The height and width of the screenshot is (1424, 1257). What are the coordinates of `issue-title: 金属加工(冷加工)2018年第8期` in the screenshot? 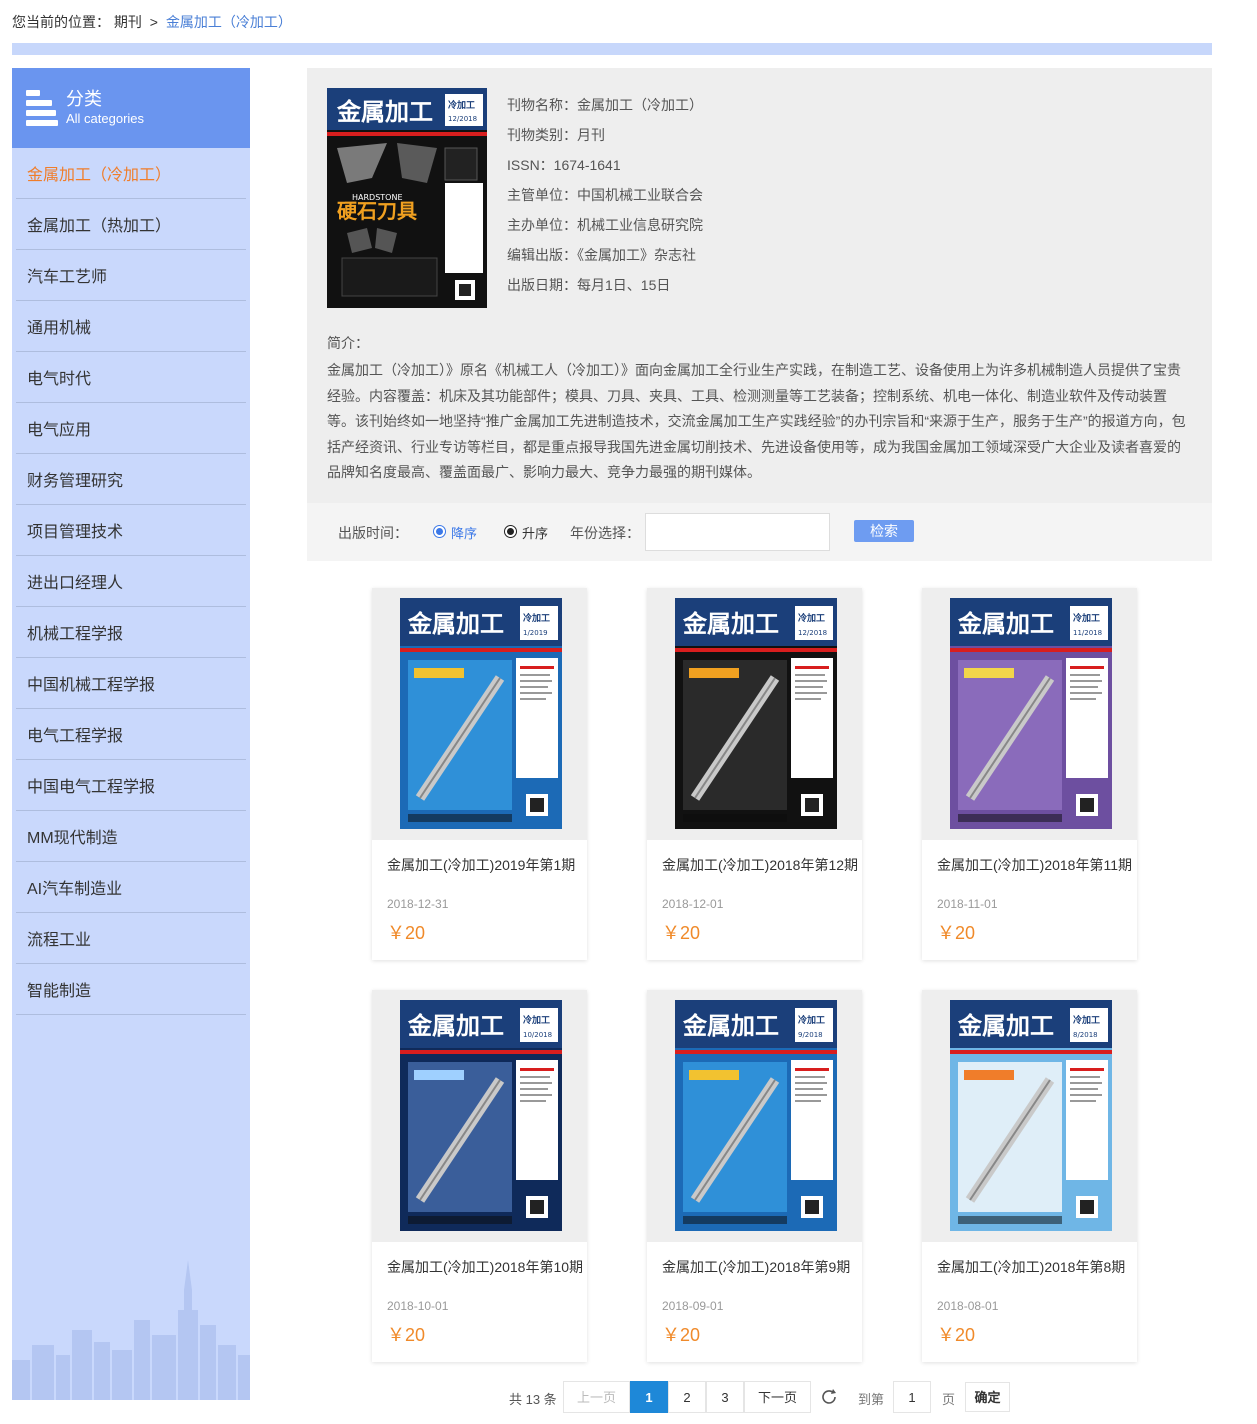 It's located at (1031, 1267).